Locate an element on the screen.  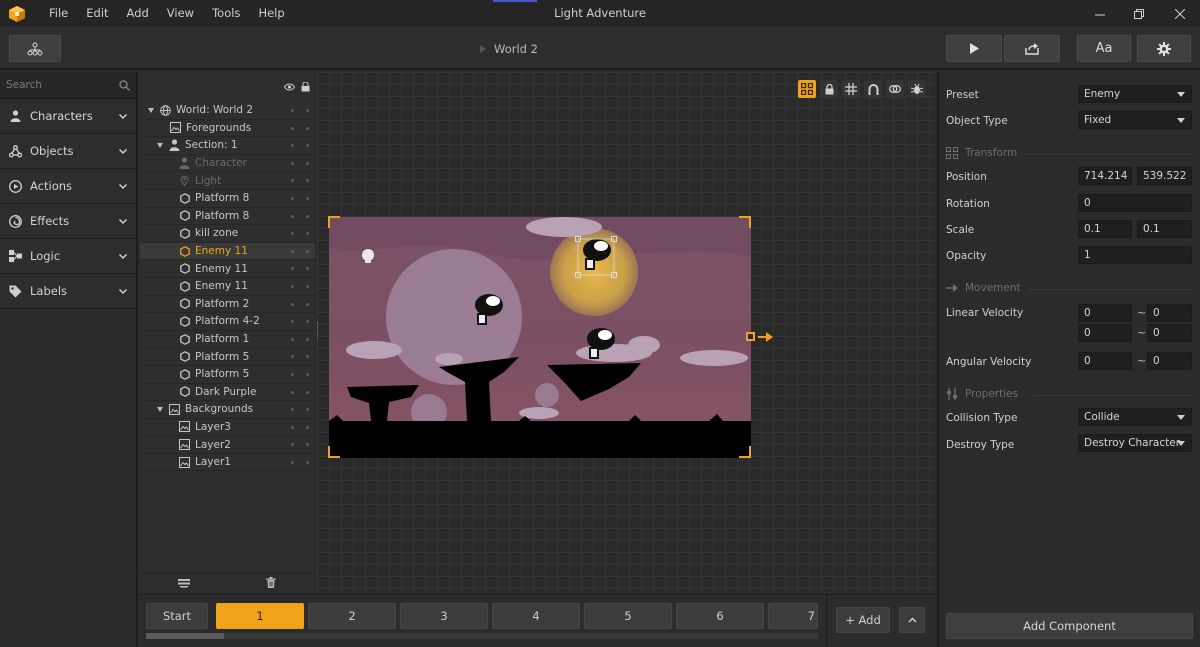
category-labels: Labels is located at coordinates (68, 291).